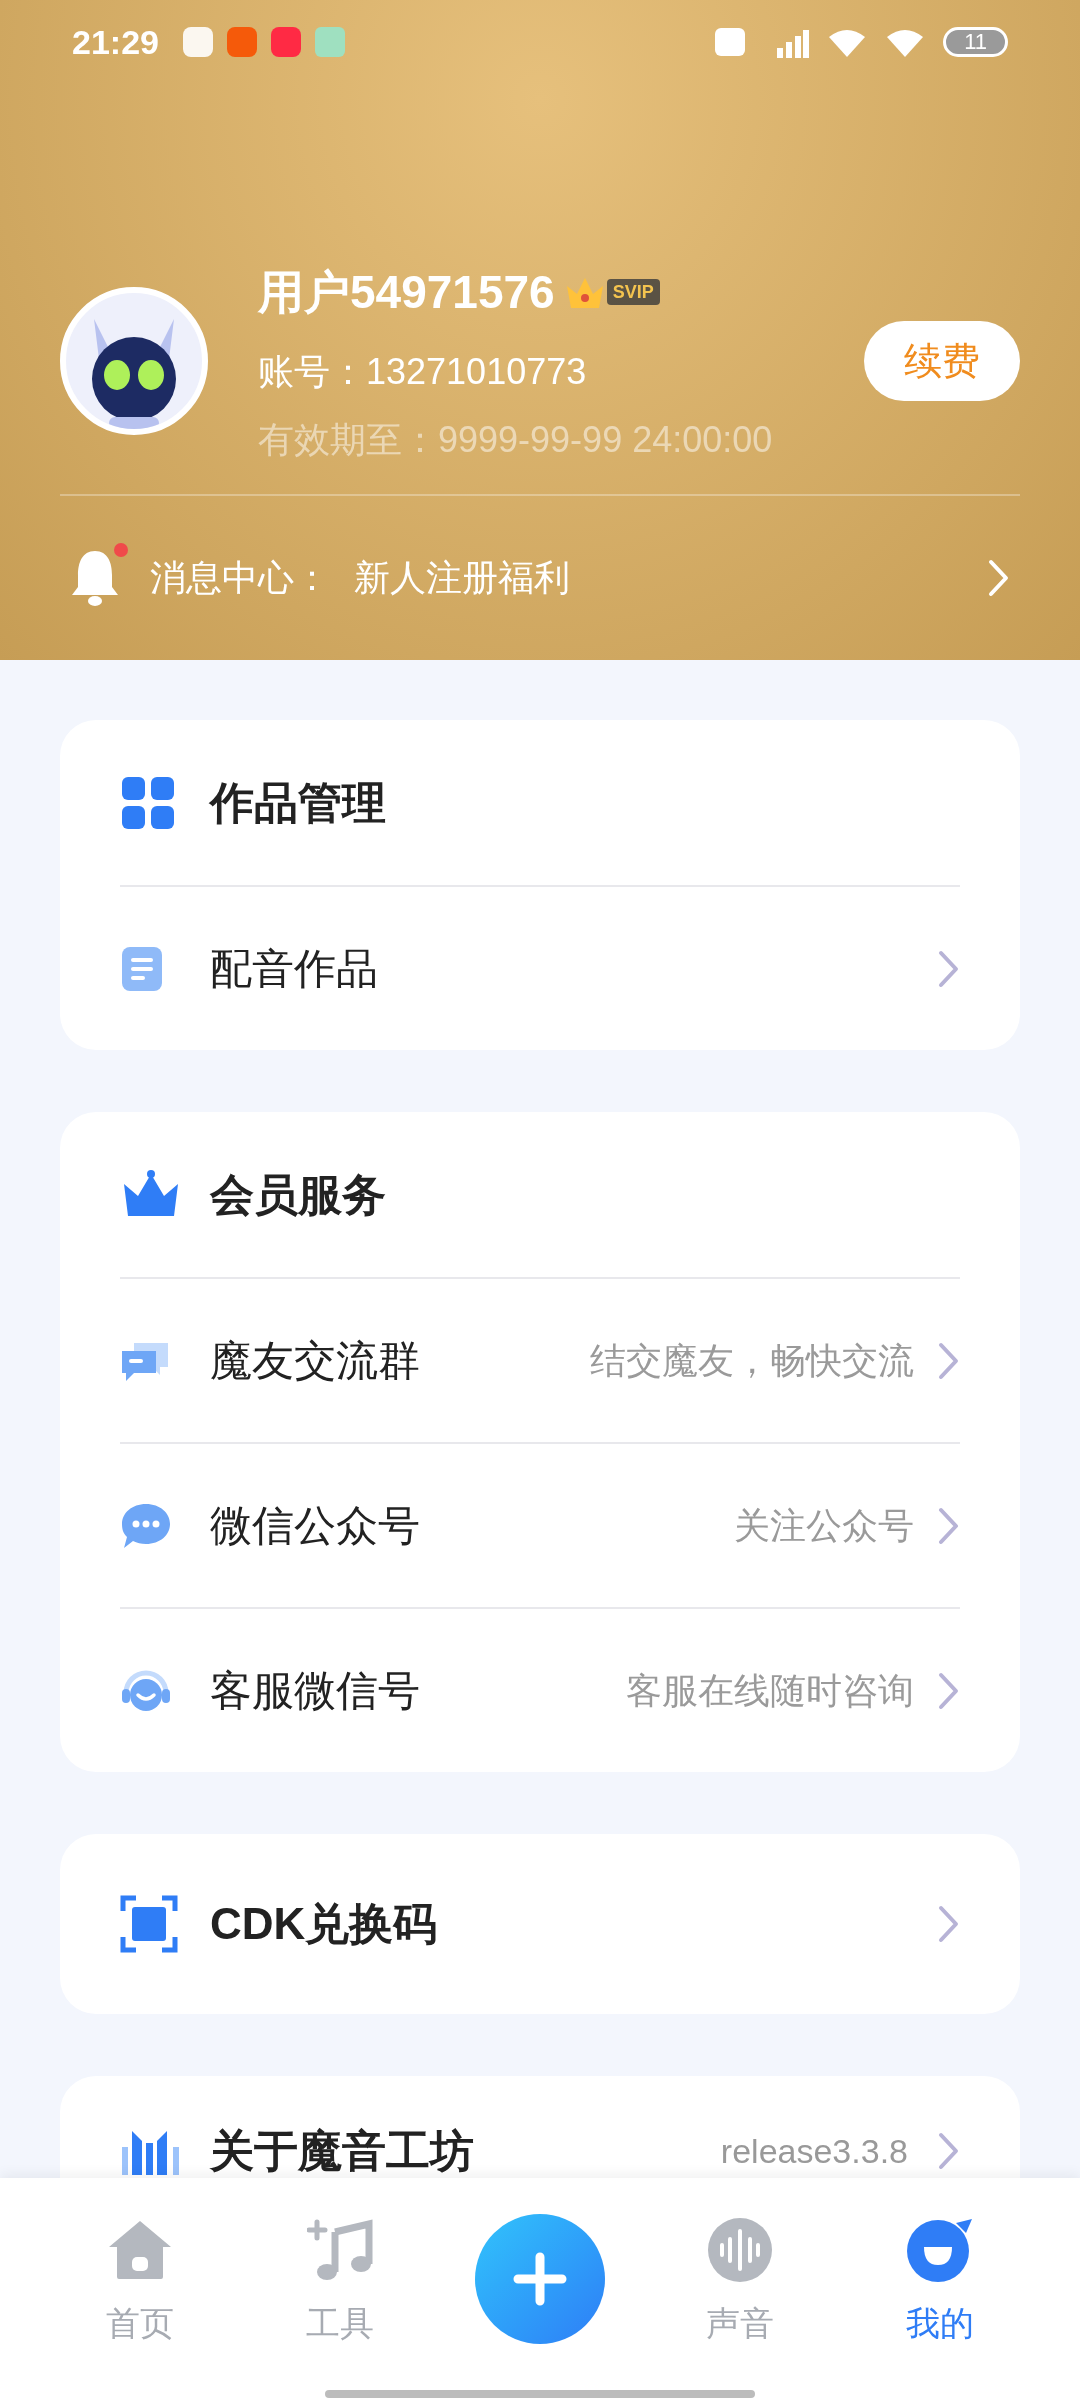  I want to click on nav-tab: 首页, so click(140, 2281).